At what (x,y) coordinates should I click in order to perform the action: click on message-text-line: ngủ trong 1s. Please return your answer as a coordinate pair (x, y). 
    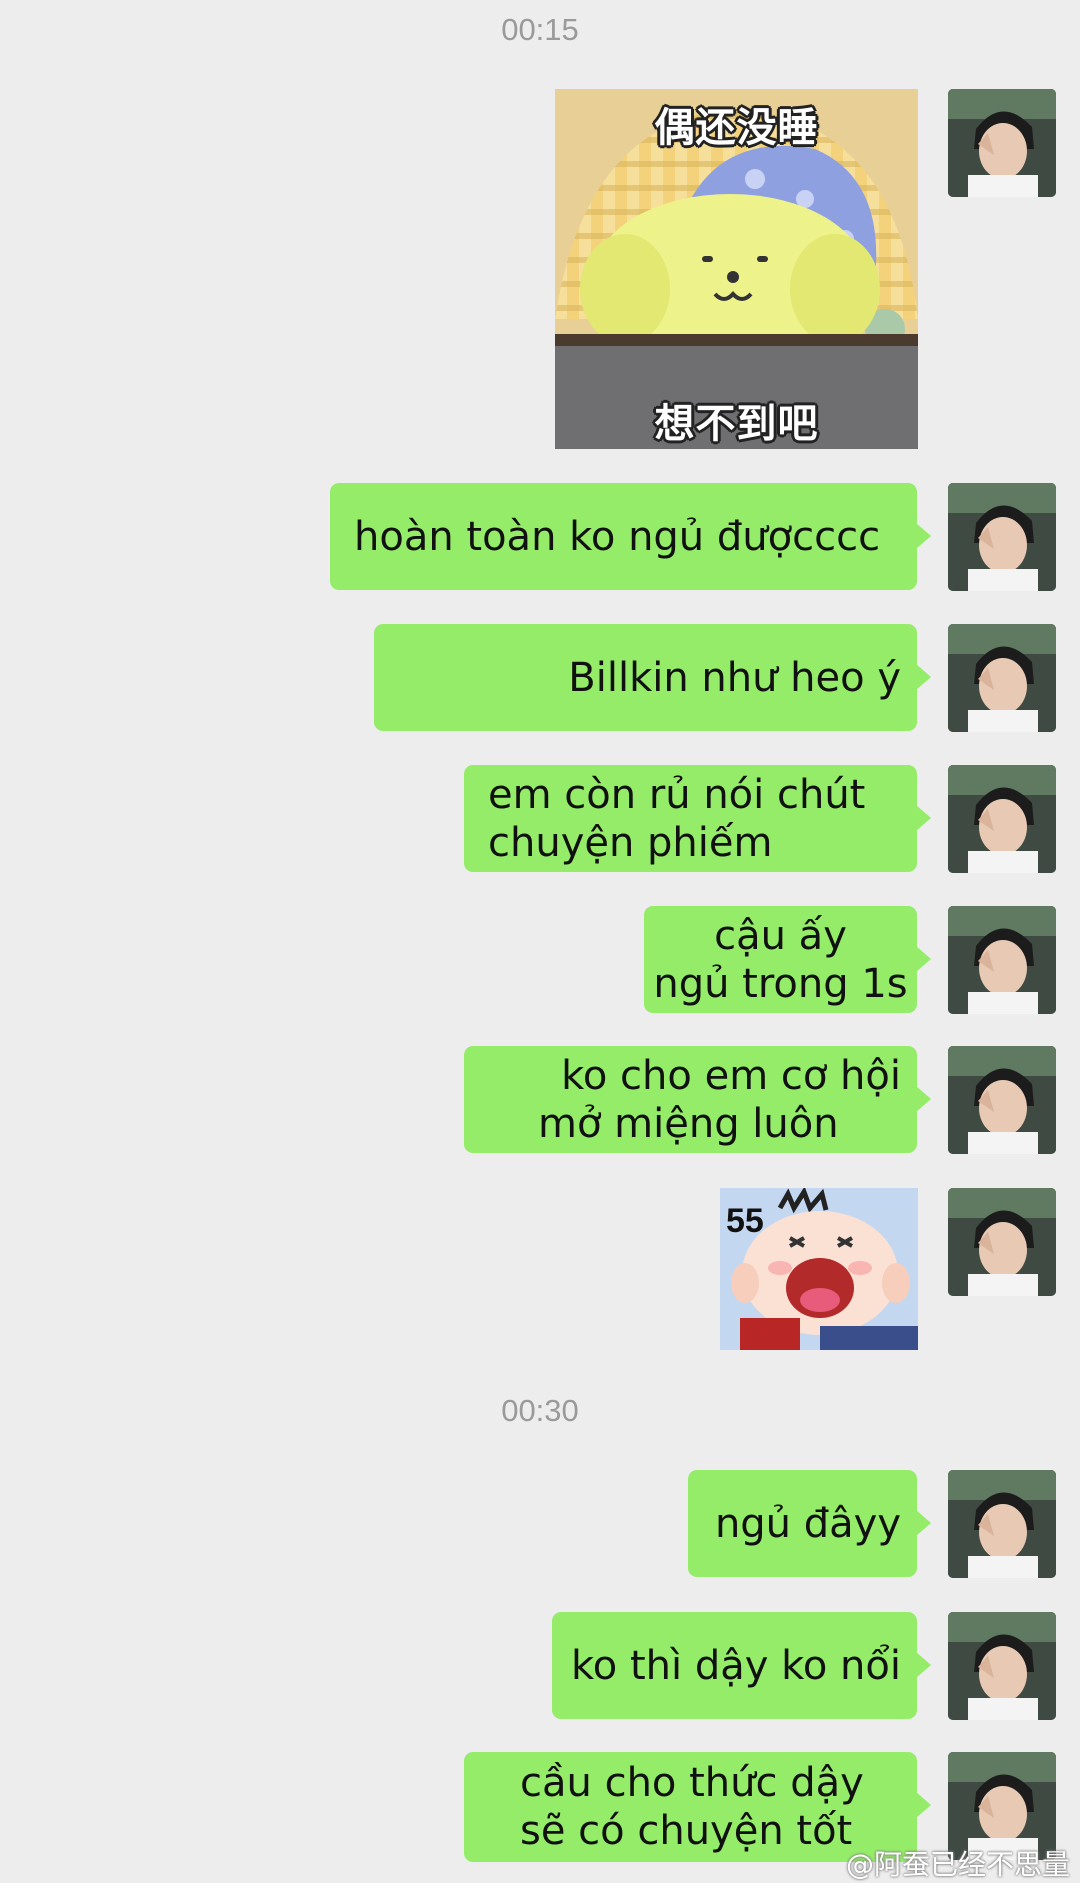
    Looking at the image, I should click on (780, 983).